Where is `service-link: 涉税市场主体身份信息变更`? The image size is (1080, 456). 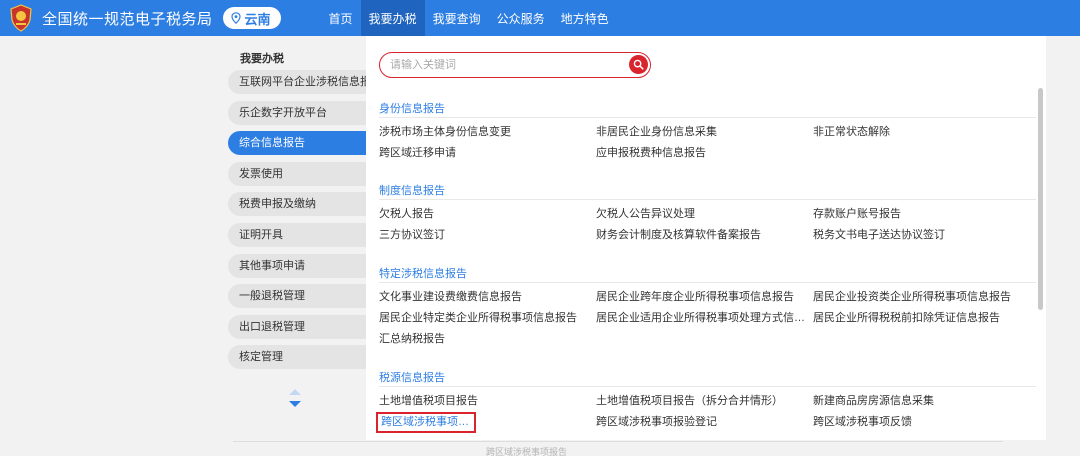
service-link: 涉税市场主体身份信息变更 is located at coordinates (487, 132).